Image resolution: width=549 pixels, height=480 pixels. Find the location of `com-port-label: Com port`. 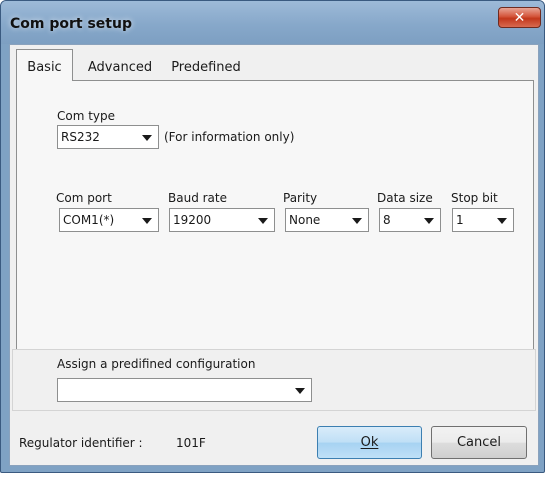

com-port-label: Com port is located at coordinates (84, 198).